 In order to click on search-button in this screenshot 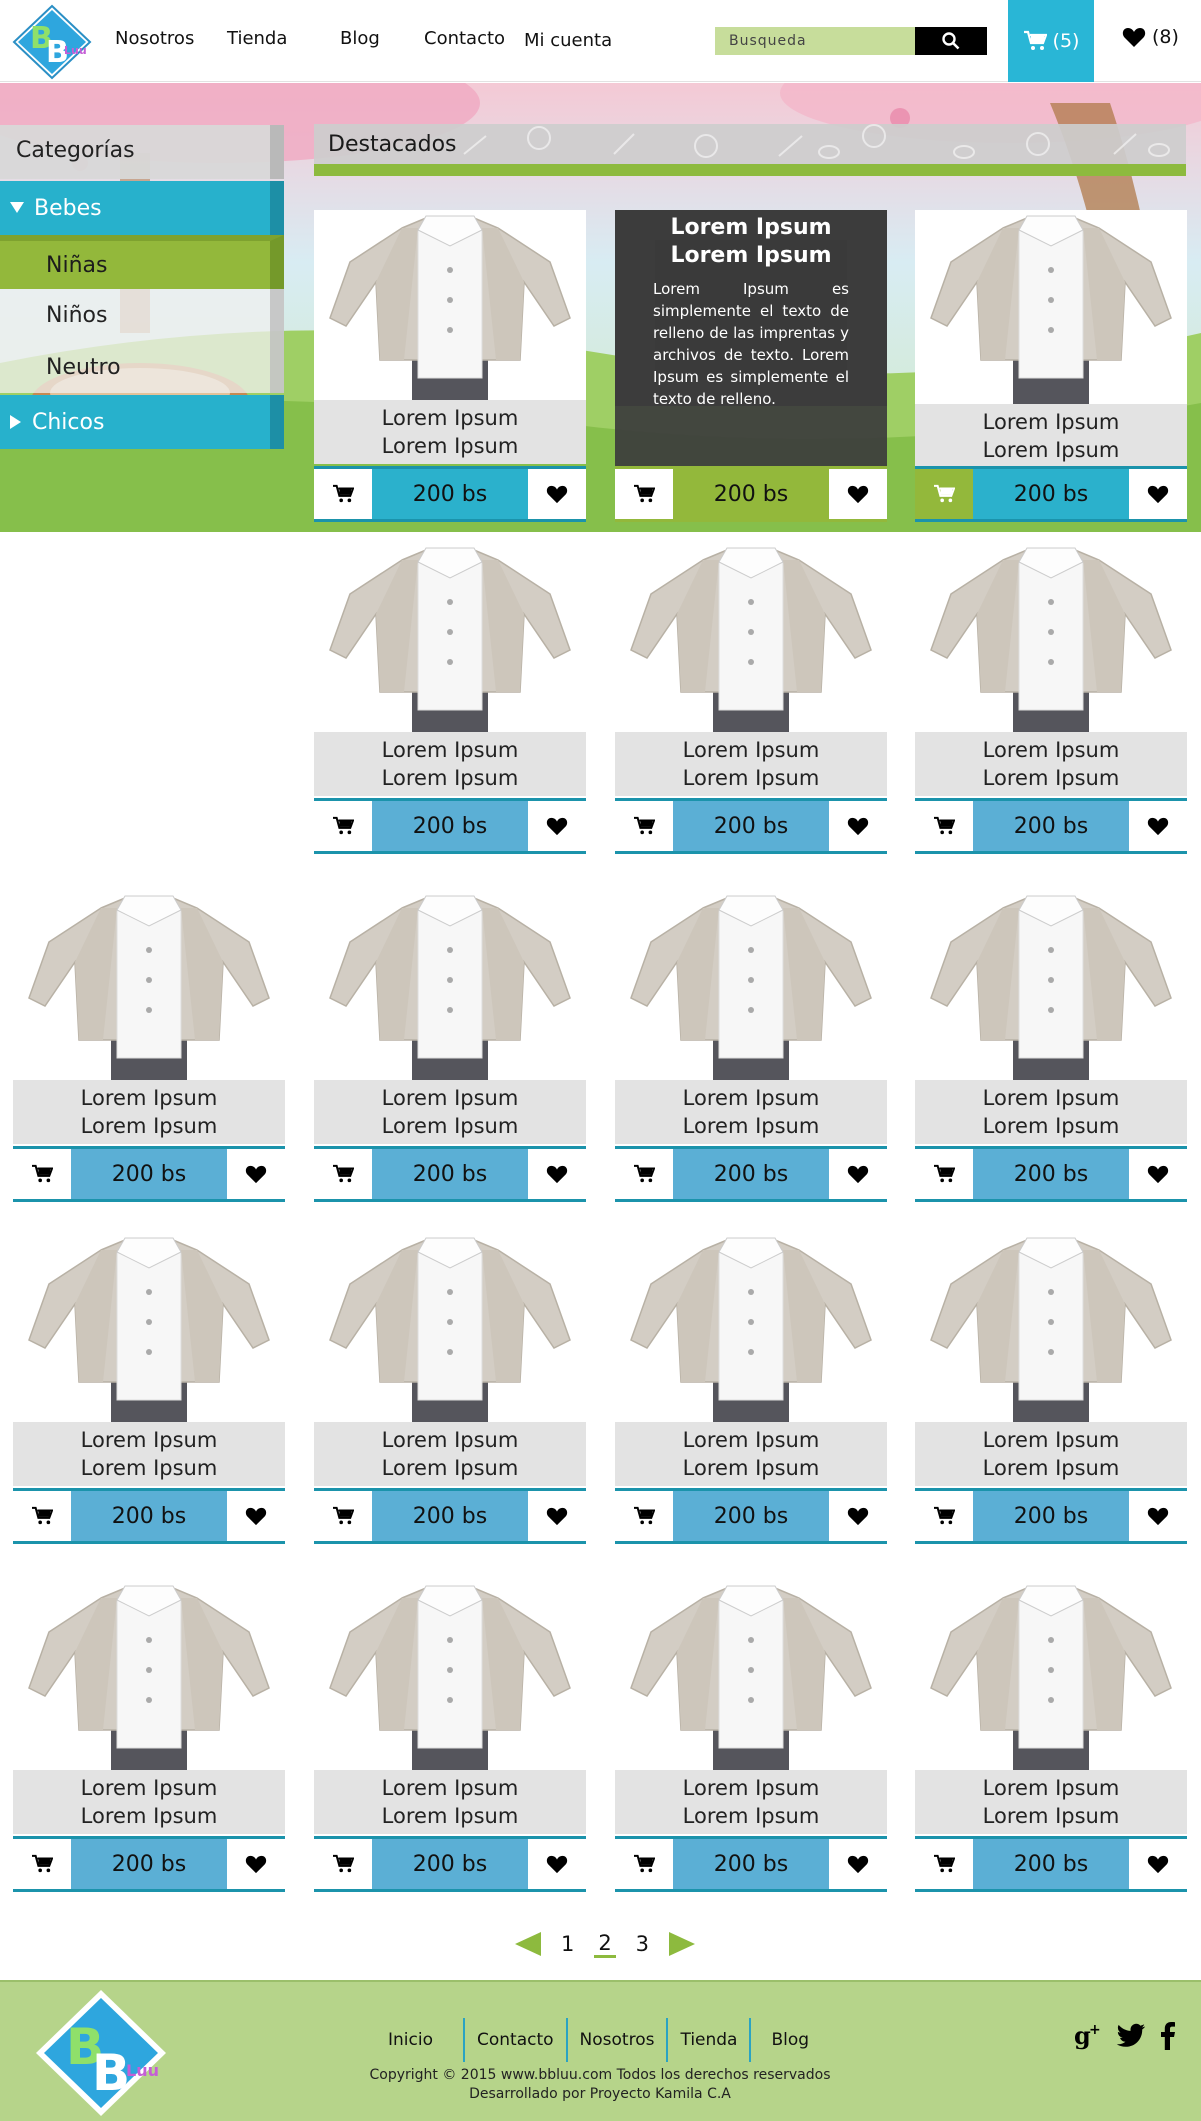, I will do `click(951, 41)`.